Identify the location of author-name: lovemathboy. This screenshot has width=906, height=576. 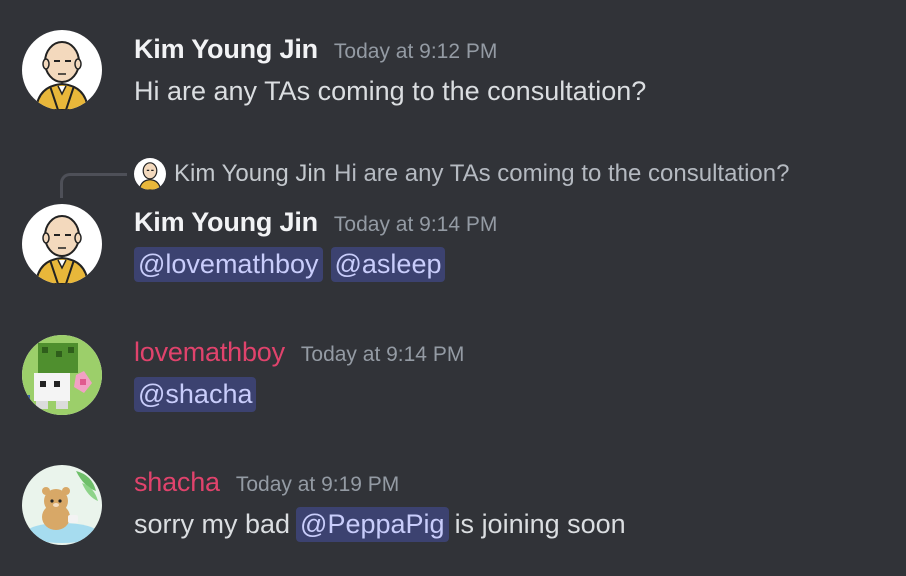
(209, 352).